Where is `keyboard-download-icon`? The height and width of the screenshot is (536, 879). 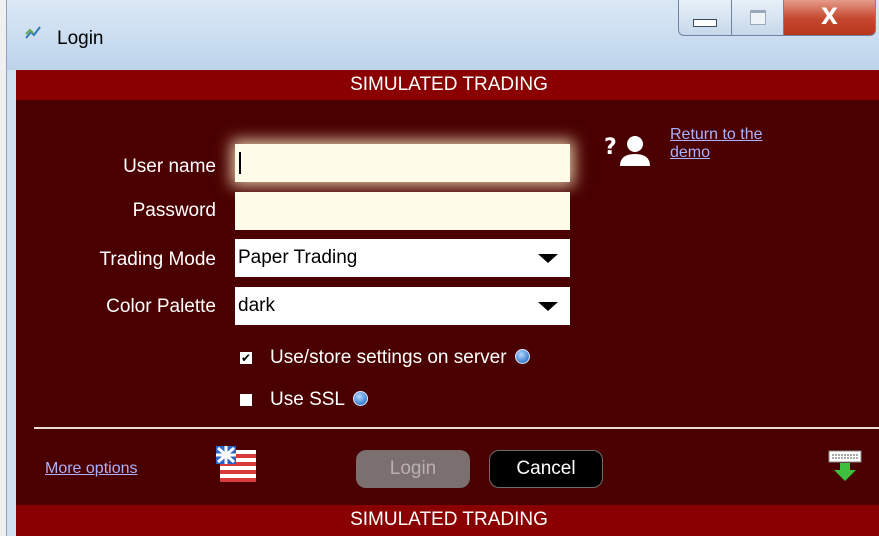 keyboard-download-icon is located at coordinates (845, 466).